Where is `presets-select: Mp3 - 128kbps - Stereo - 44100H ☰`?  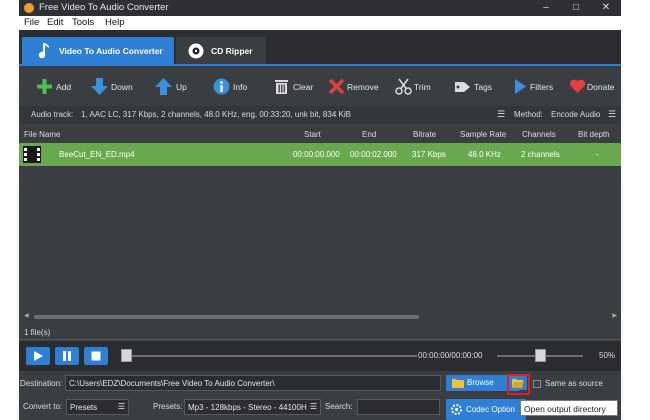 presets-select: Mp3 - 128kbps - Stereo - 44100H ☰ is located at coordinates (252, 407).